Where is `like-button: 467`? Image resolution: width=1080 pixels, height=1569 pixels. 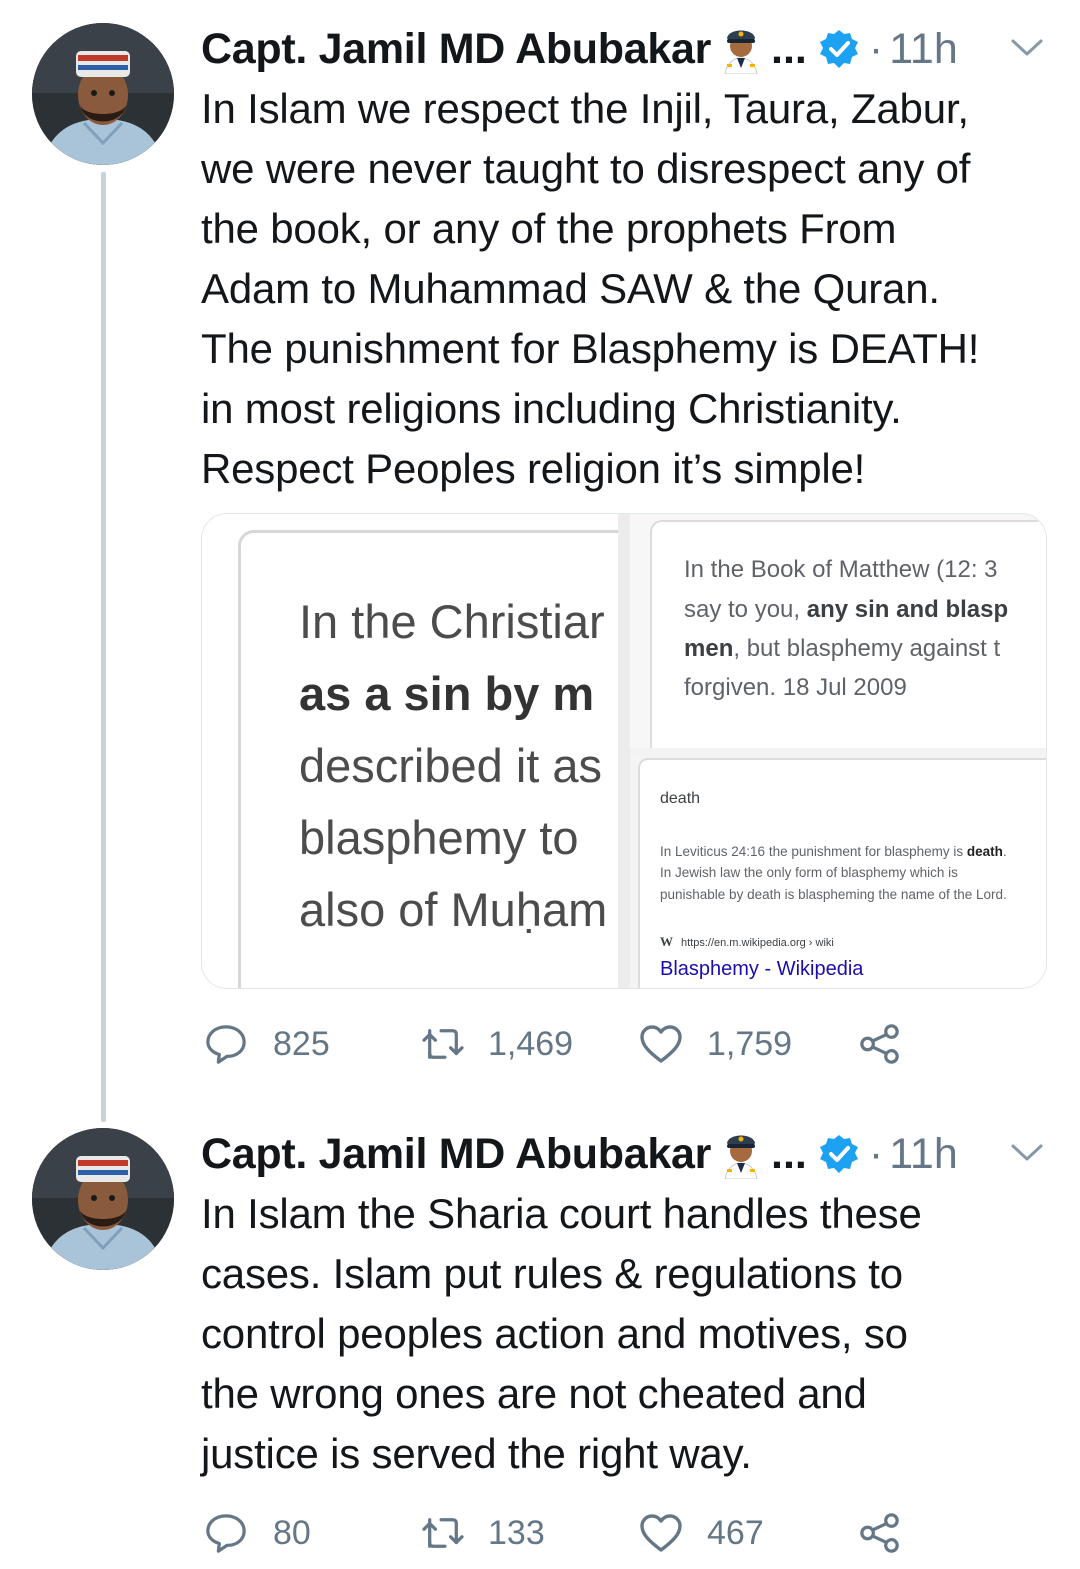
like-button: 467 is located at coordinates (701, 1533).